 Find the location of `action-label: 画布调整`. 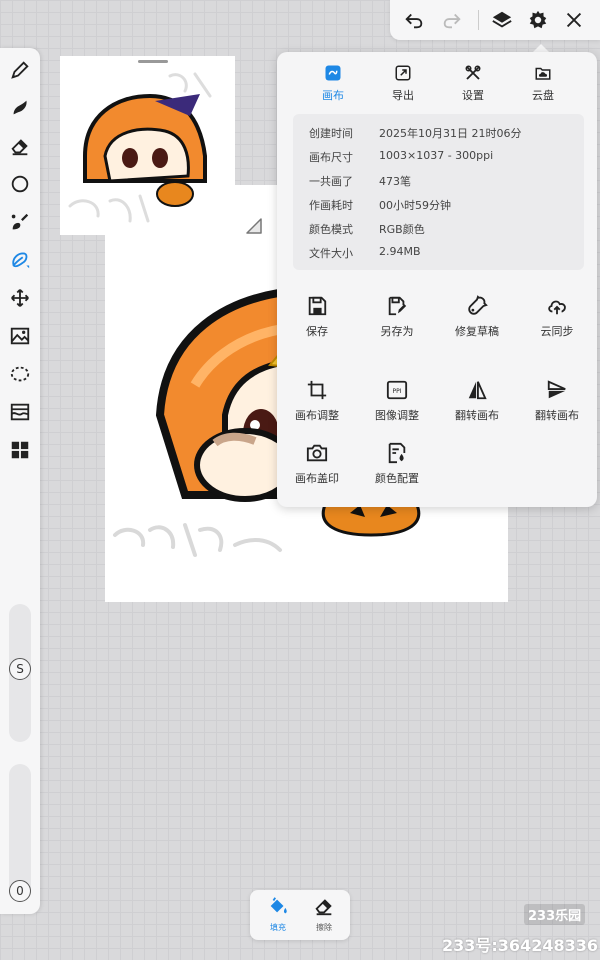

action-label: 画布调整 is located at coordinates (317, 415).